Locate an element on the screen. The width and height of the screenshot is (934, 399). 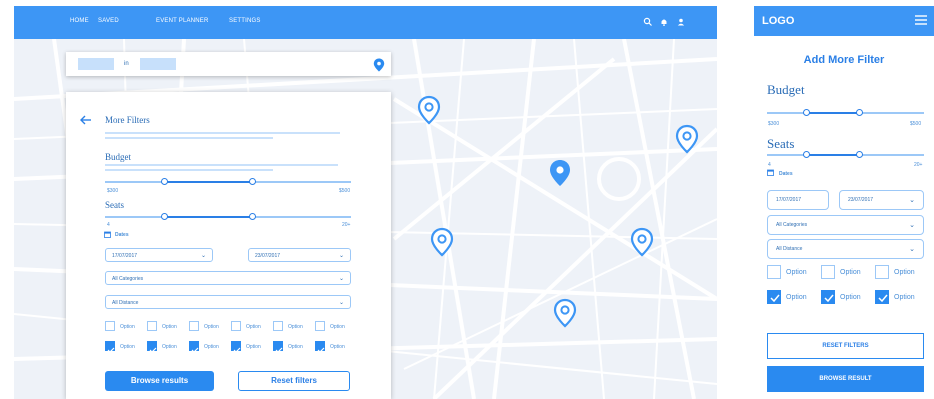
user-icon is located at coordinates (681, 22).